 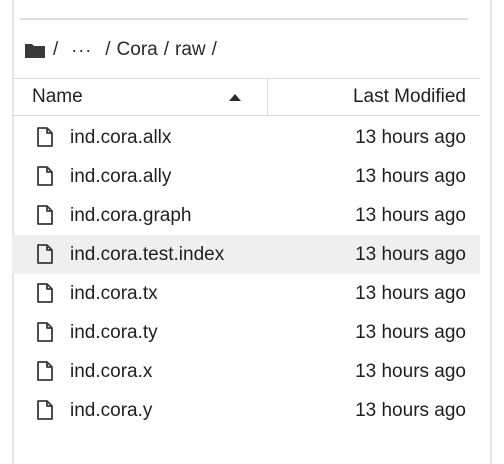 I want to click on file-name: ind.cora.test.index, so click(x=147, y=254).